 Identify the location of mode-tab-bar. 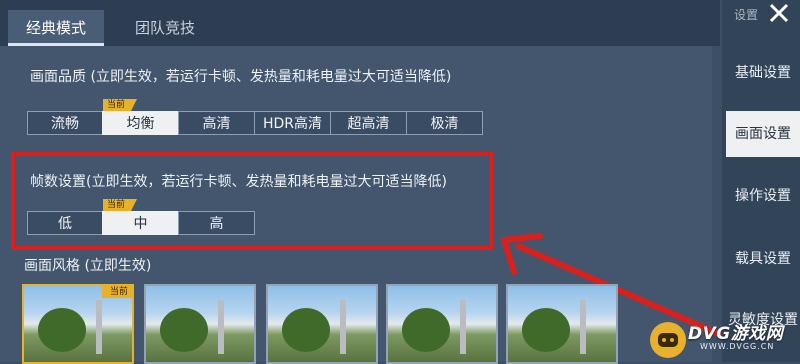
(360, 23).